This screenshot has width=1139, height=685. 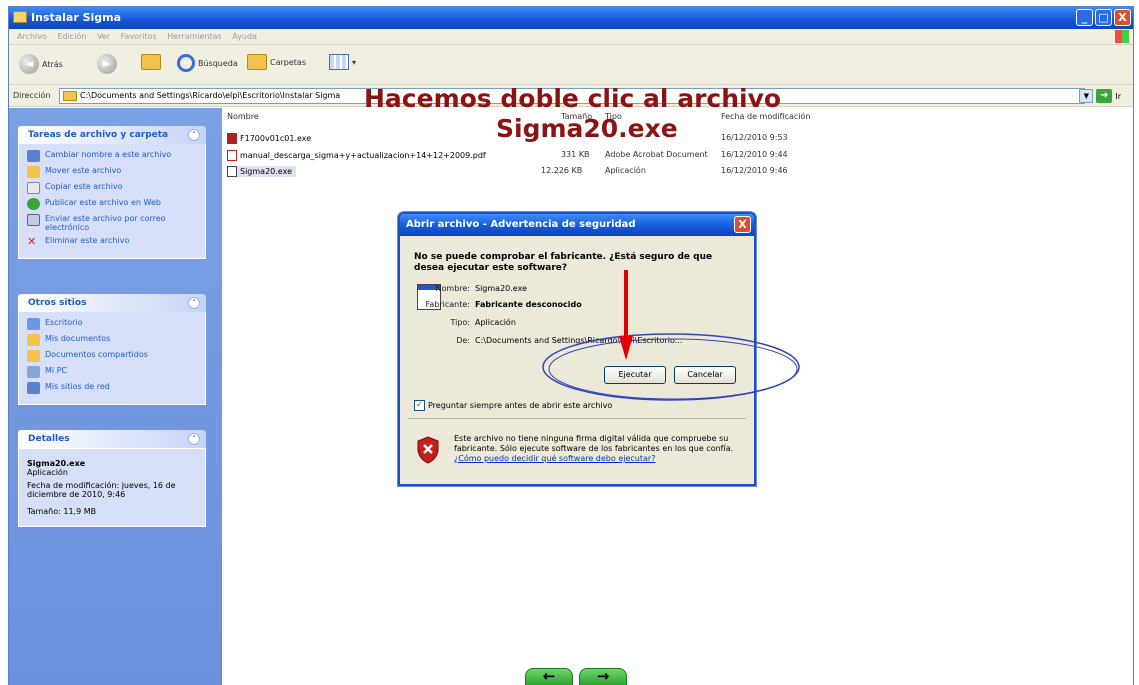 What do you see at coordinates (112, 340) in the screenshot?
I see `place-mis-documentos: Mis documentos` at bounding box center [112, 340].